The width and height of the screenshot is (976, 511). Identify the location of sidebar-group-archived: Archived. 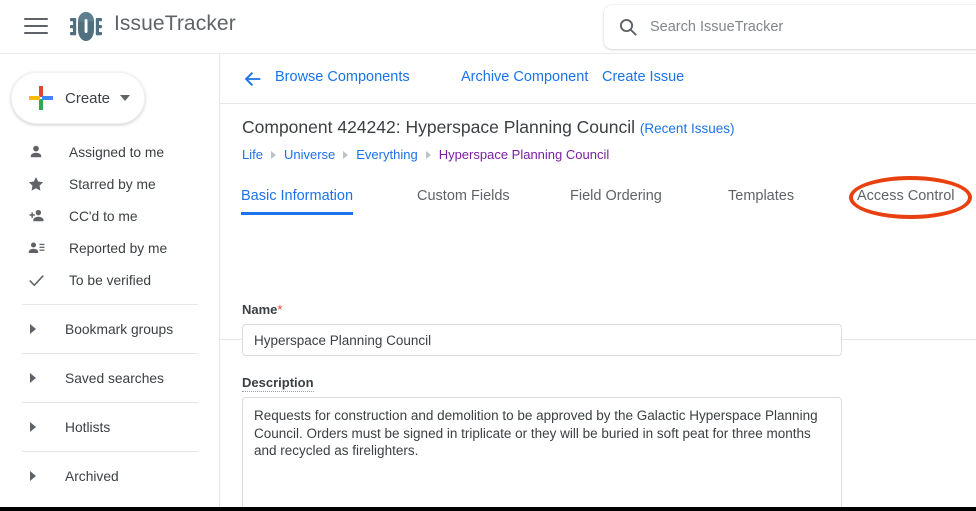
(109, 476).